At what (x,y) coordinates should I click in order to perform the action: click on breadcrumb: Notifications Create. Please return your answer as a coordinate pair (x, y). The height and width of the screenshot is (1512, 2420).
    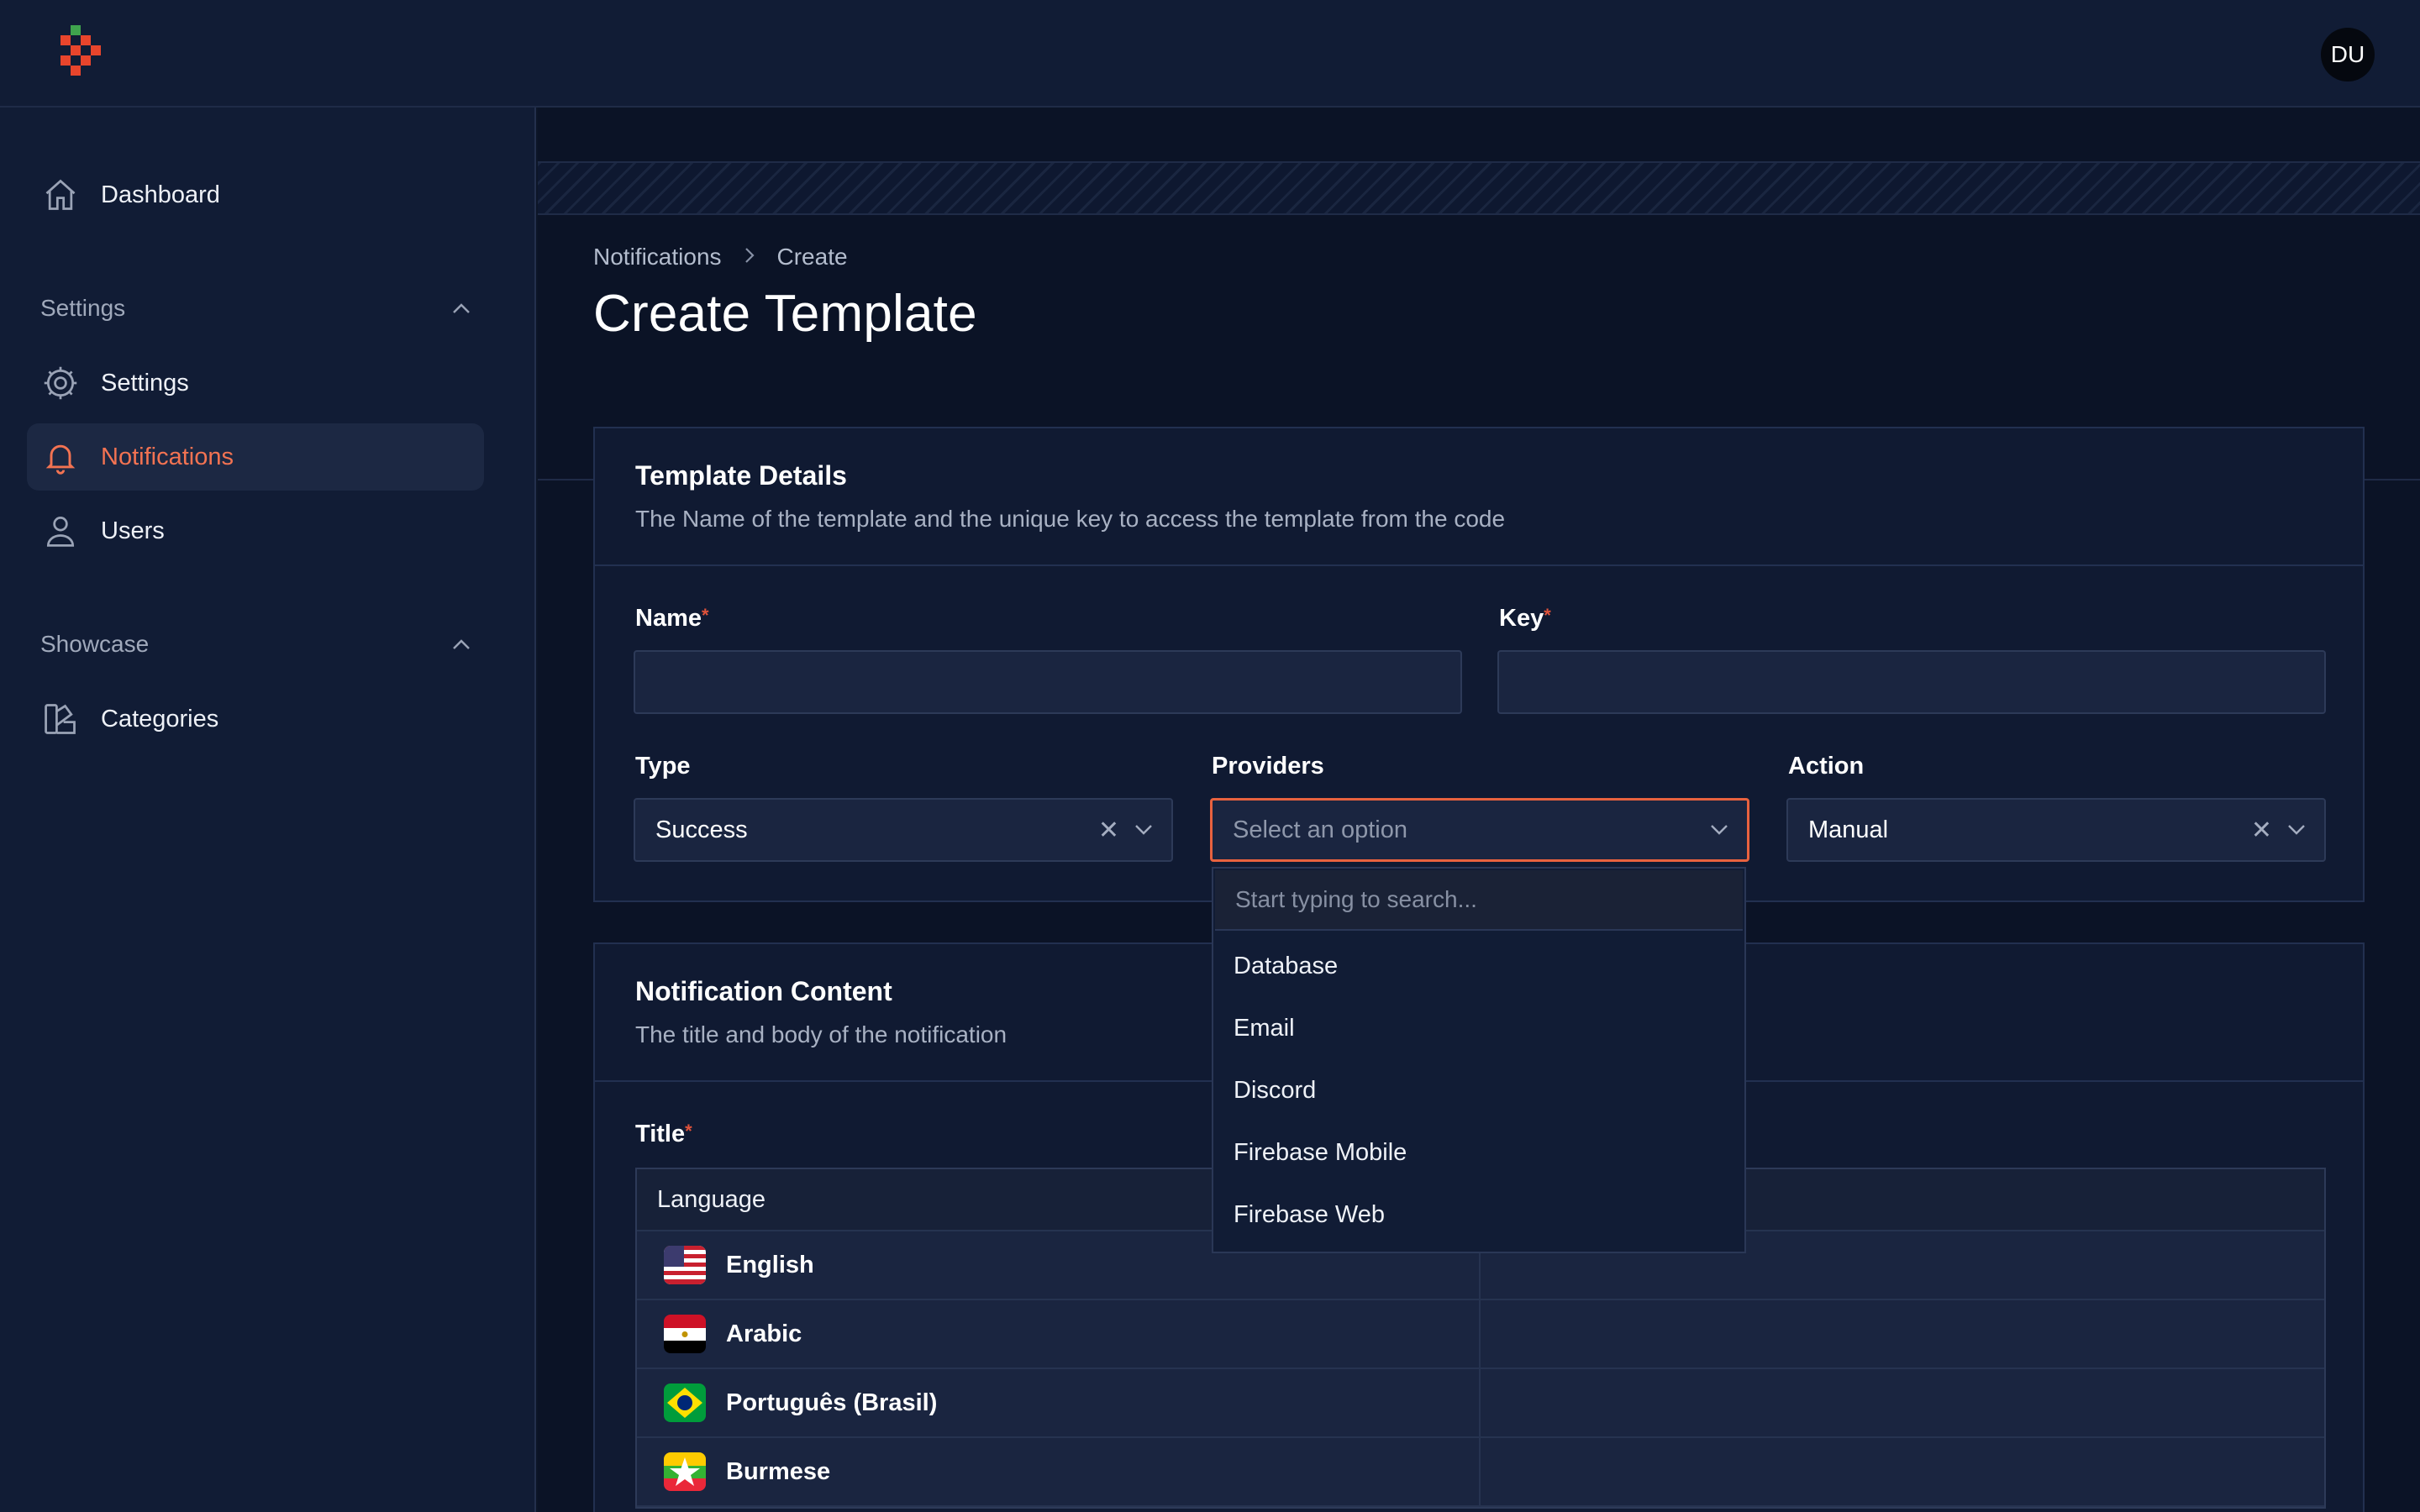
    Looking at the image, I should click on (720, 257).